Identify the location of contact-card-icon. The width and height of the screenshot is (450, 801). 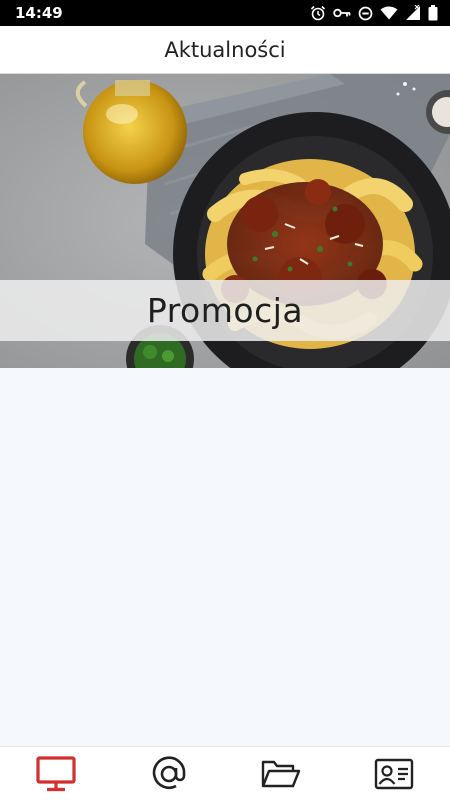
(394, 774).